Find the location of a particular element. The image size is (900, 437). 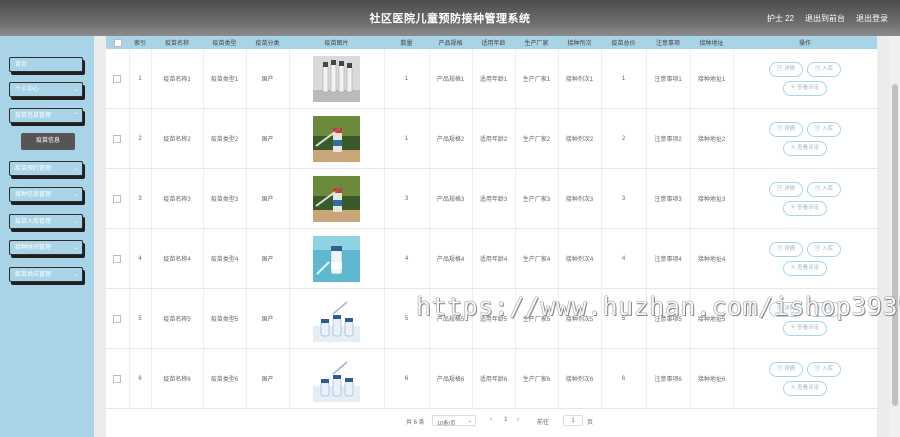

prev-page-button: ‹ is located at coordinates (491, 420).